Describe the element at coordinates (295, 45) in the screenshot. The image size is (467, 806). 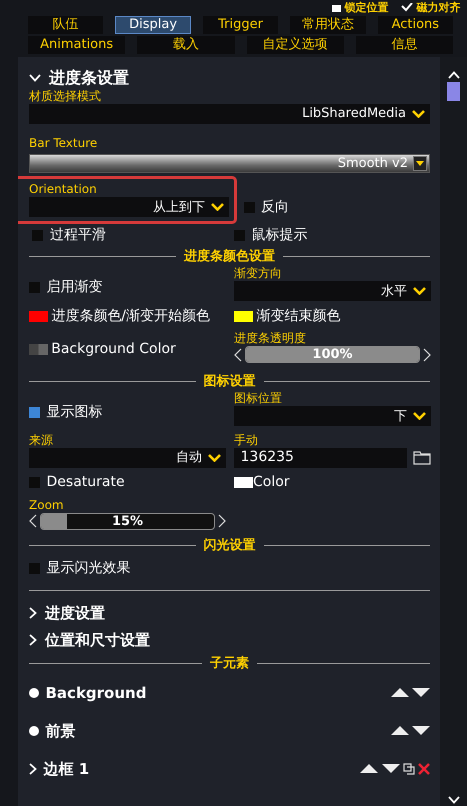
I see `tab: 自定义选项` at that location.